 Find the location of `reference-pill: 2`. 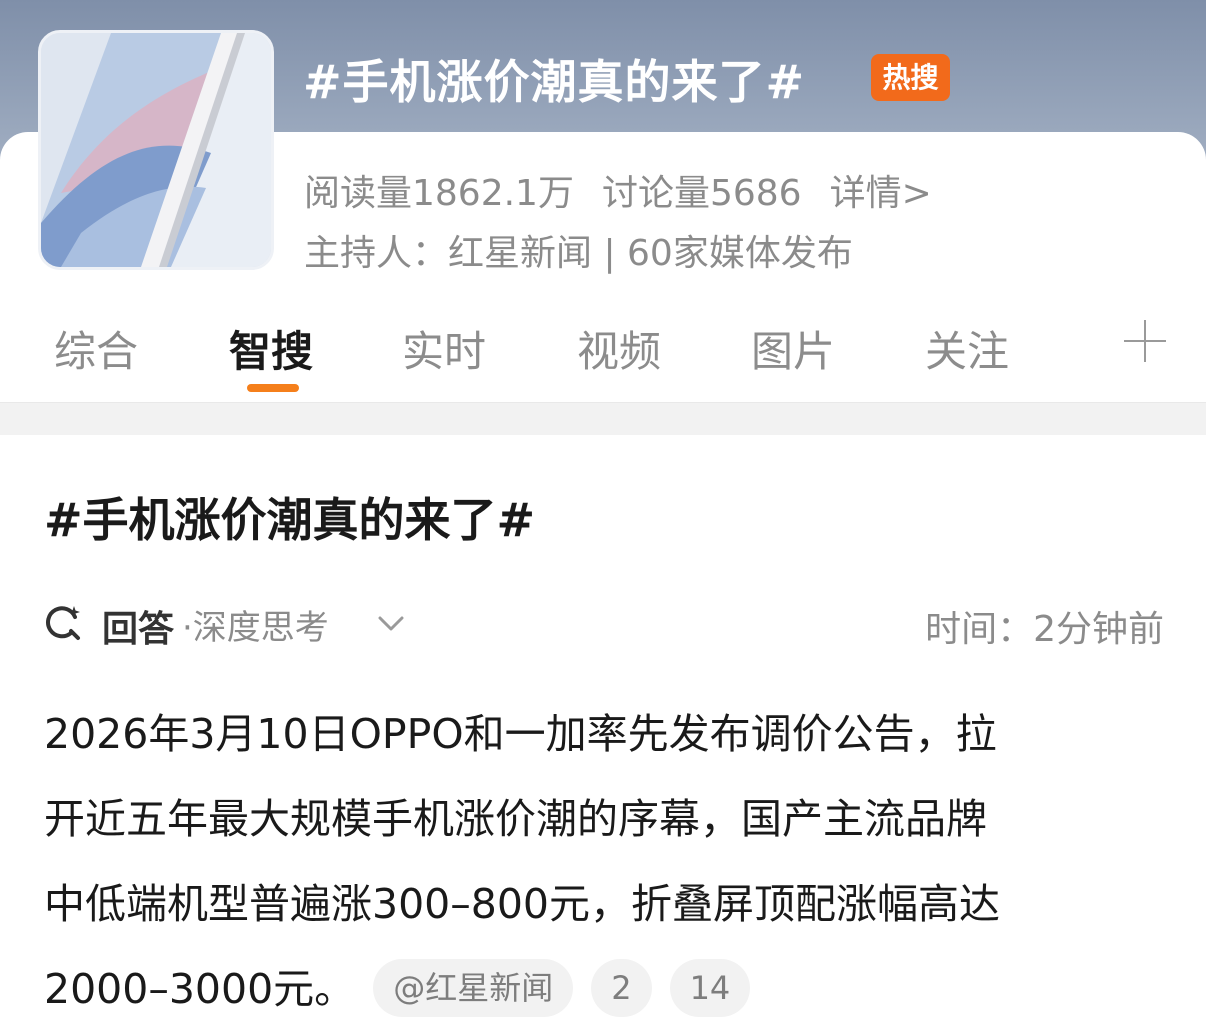

reference-pill: 2 is located at coordinates (621, 988).